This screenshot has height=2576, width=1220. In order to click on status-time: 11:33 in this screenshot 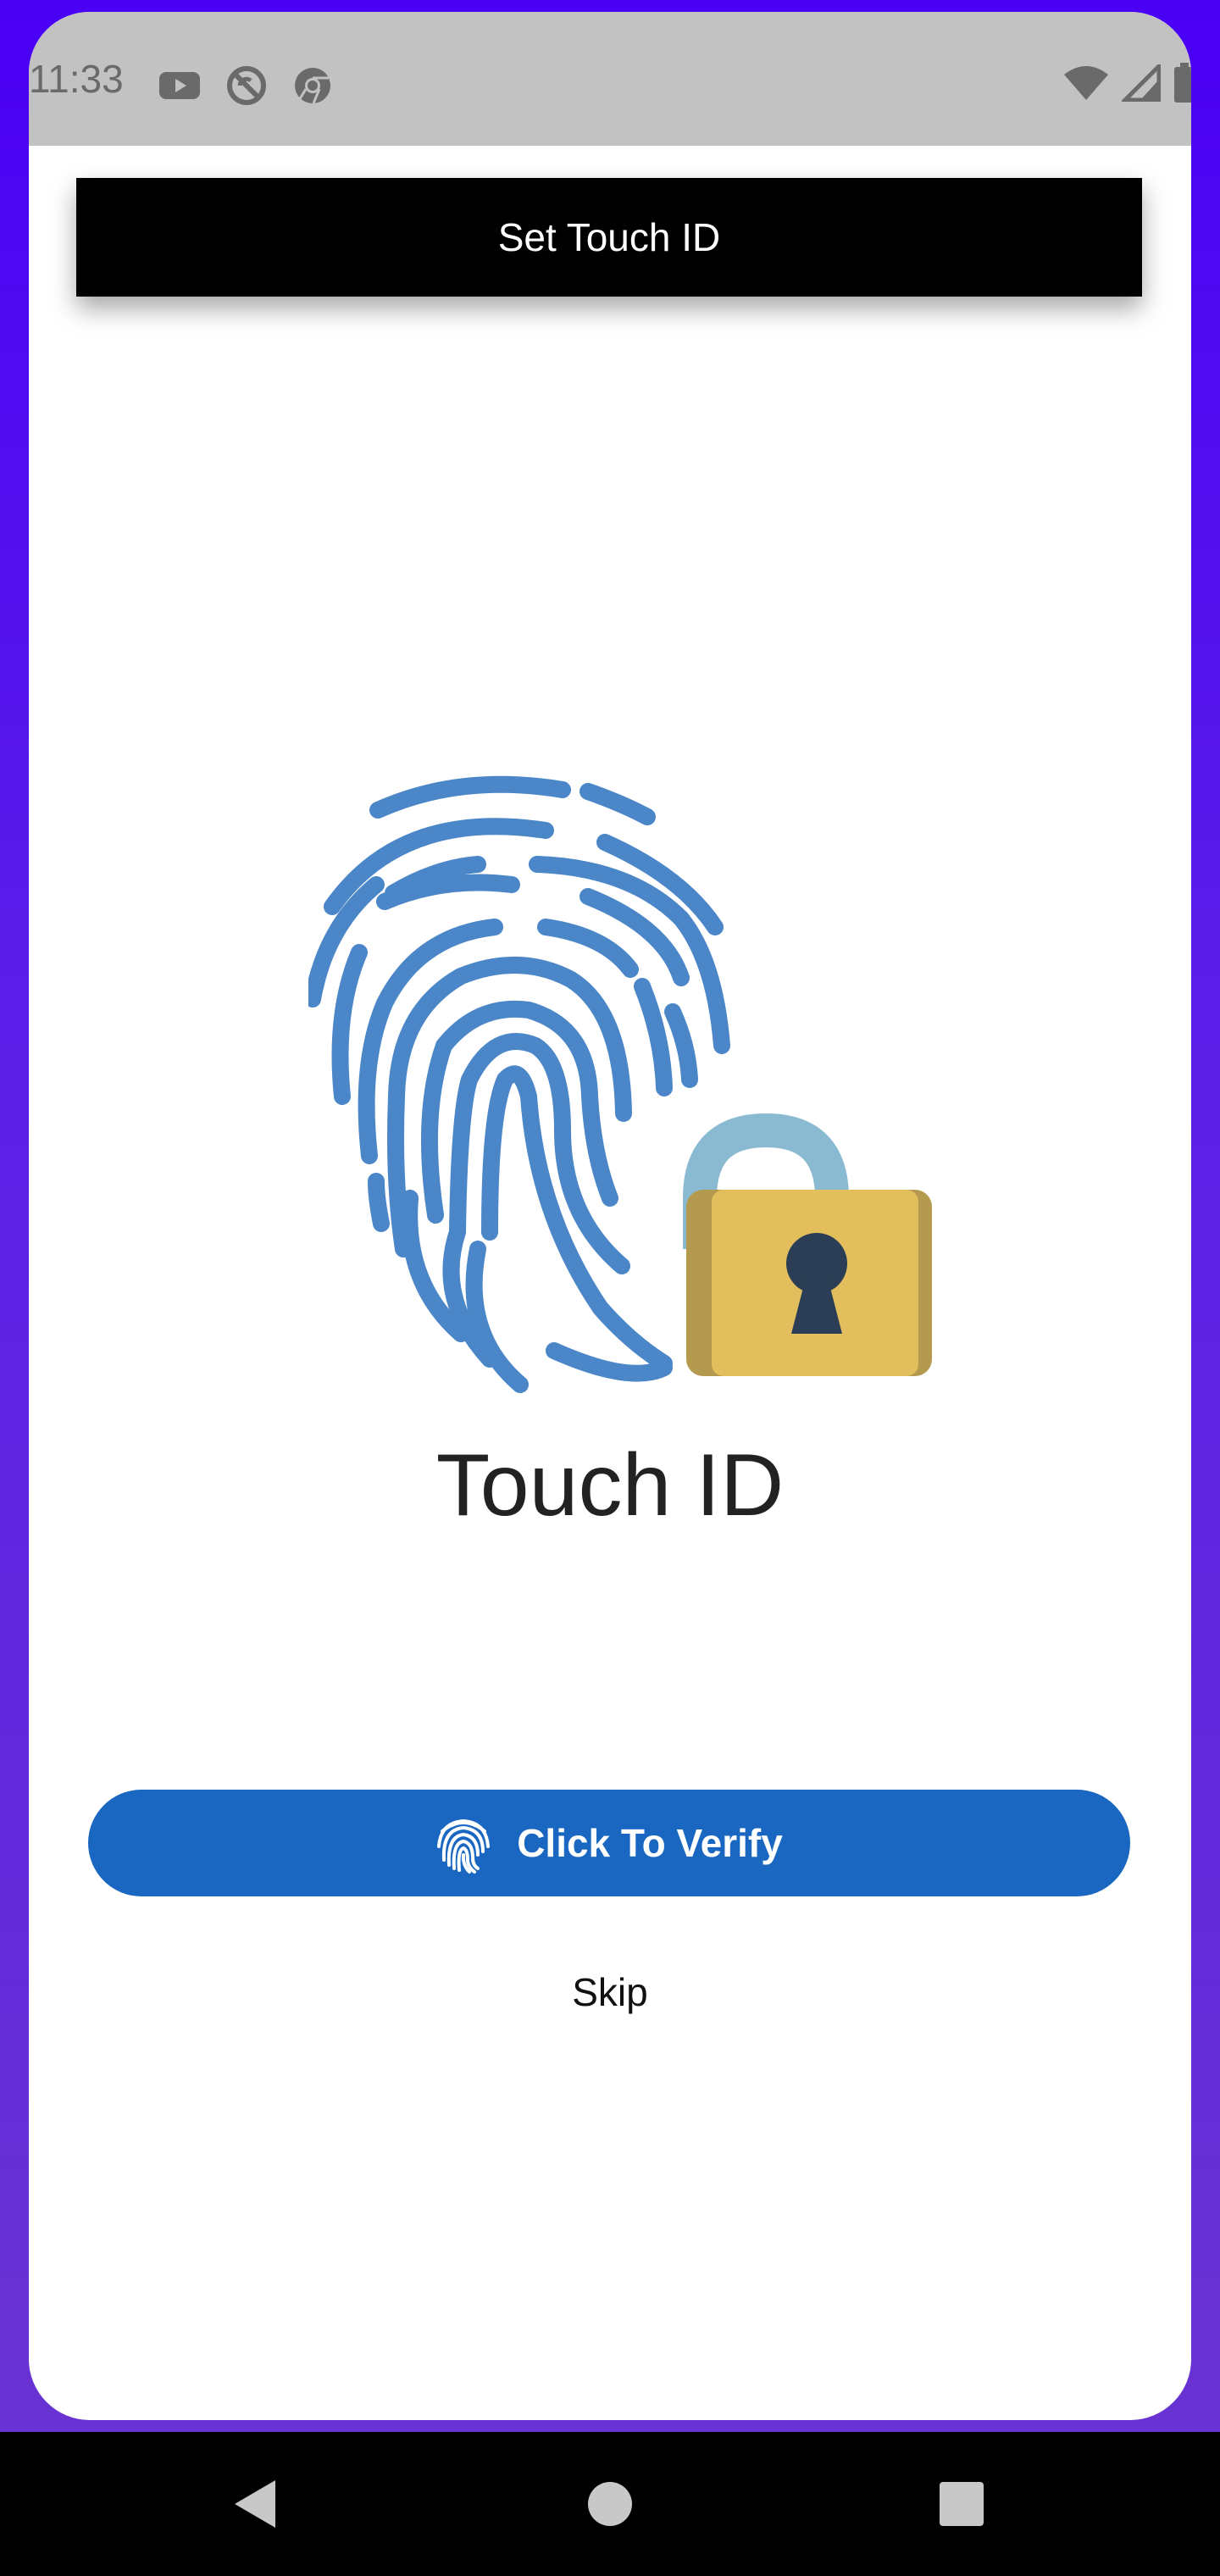, I will do `click(76, 79)`.